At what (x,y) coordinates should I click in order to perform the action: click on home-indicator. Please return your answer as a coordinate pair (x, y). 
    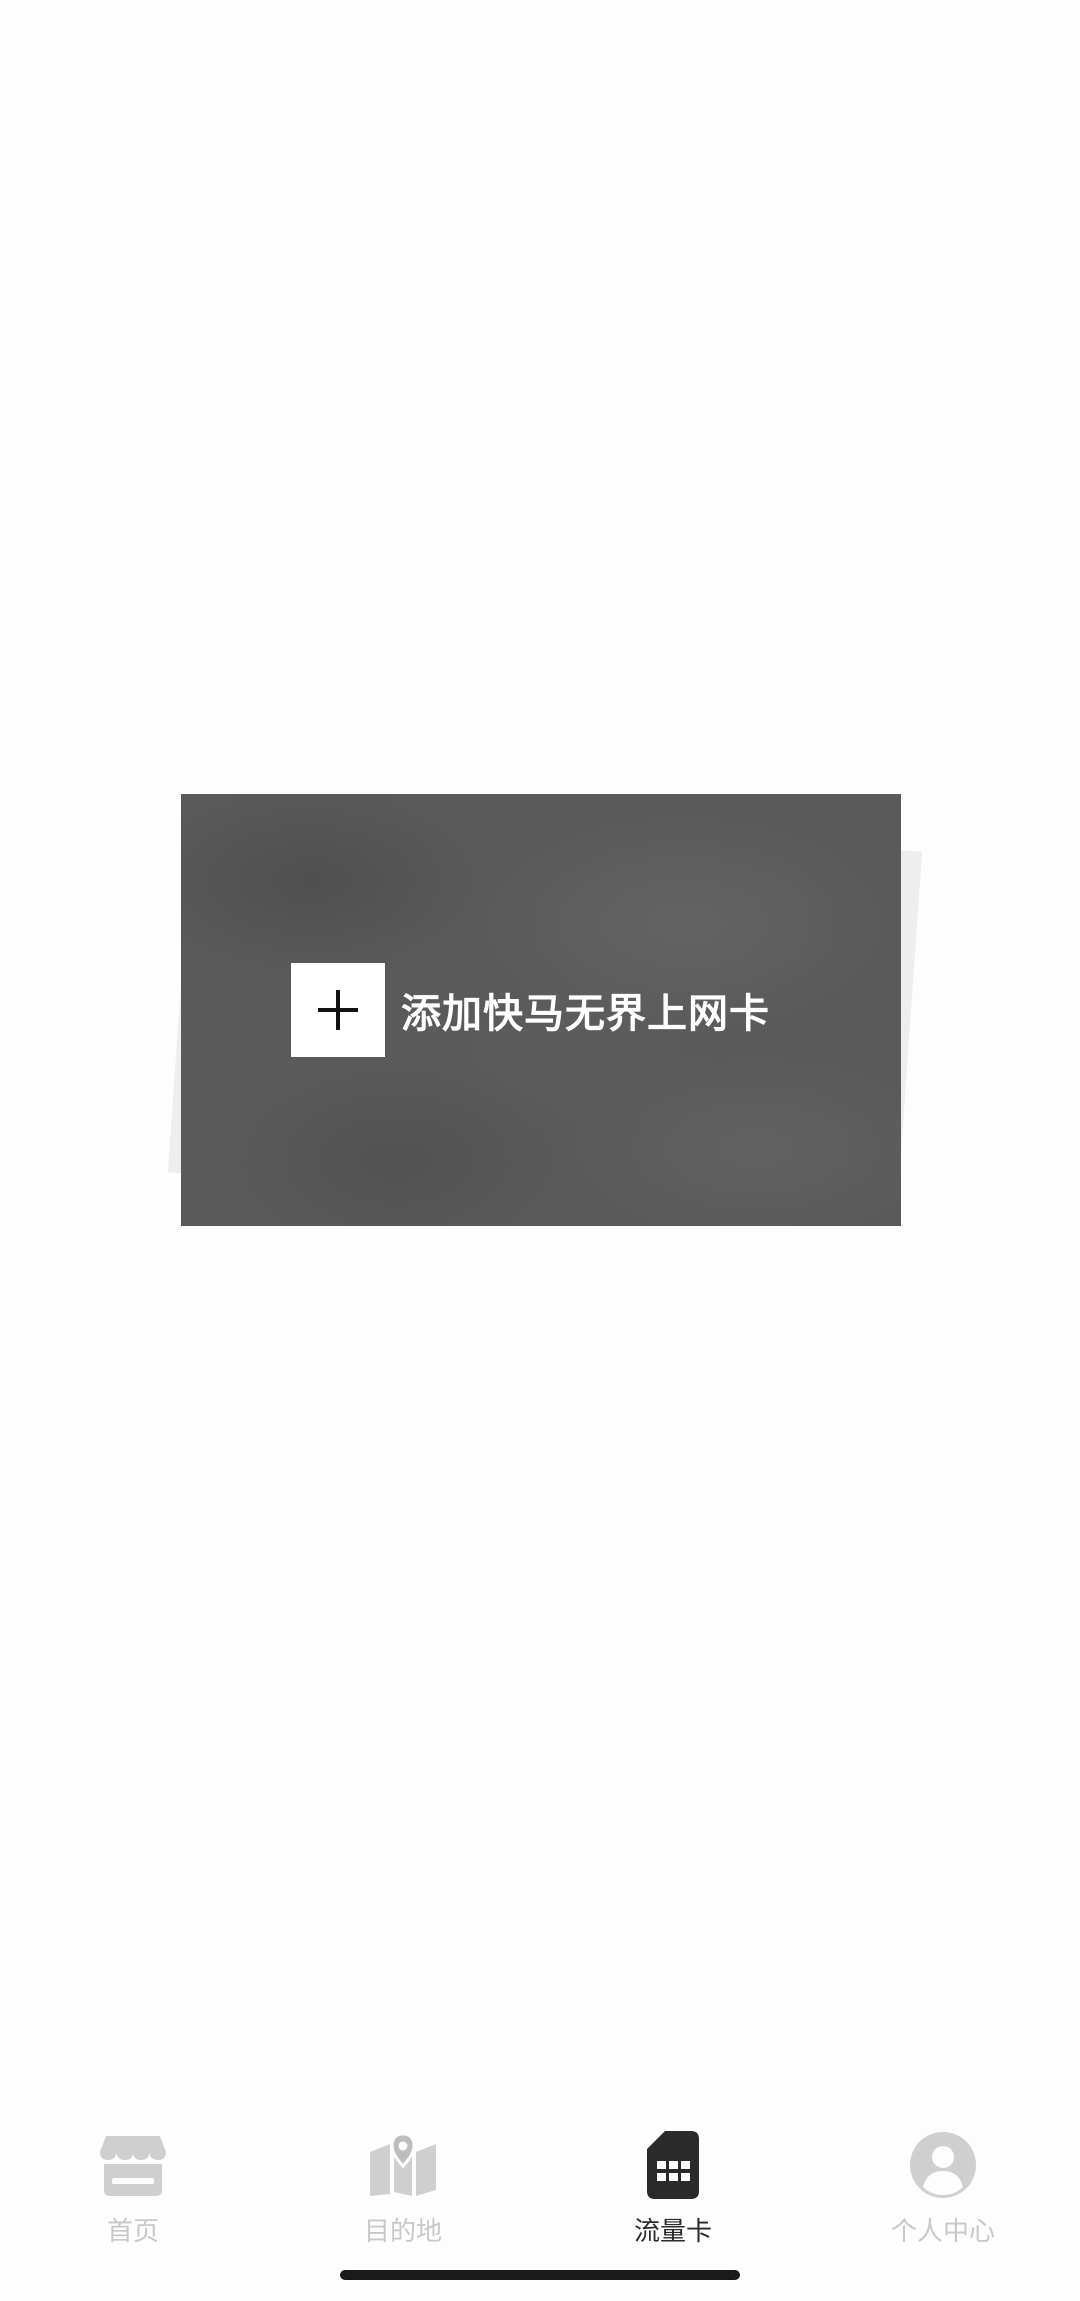
    Looking at the image, I should click on (540, 2275).